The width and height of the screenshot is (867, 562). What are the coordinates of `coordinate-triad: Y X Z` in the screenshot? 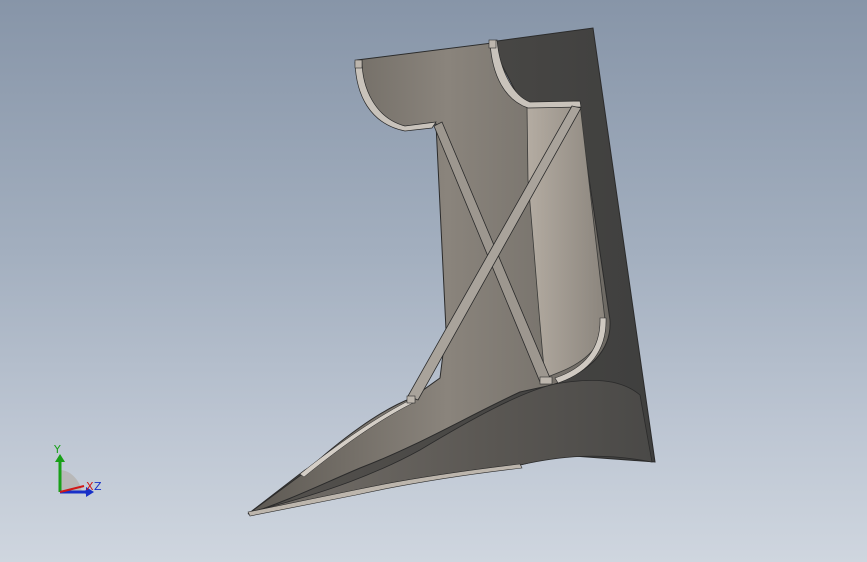 It's located at (77, 470).